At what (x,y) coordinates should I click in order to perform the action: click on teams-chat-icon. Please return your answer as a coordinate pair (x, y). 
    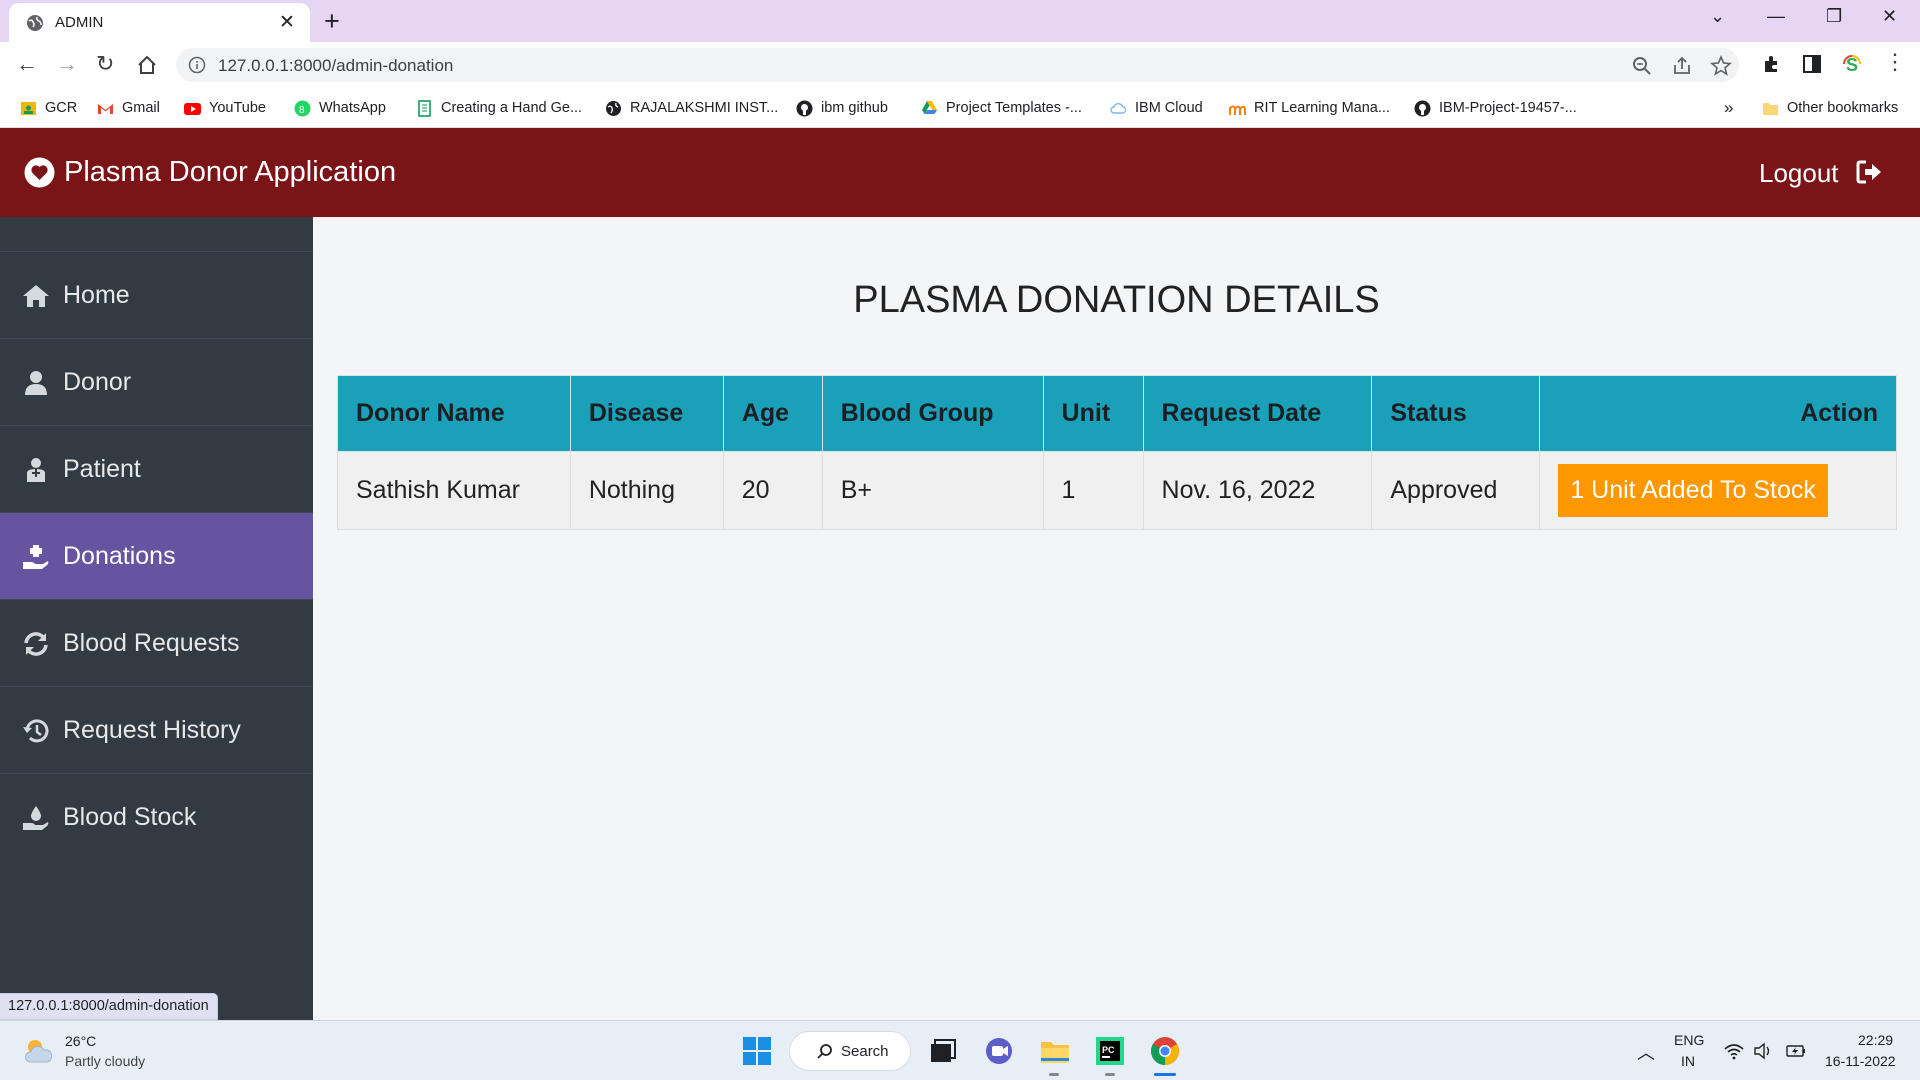
    Looking at the image, I should click on (999, 1051).